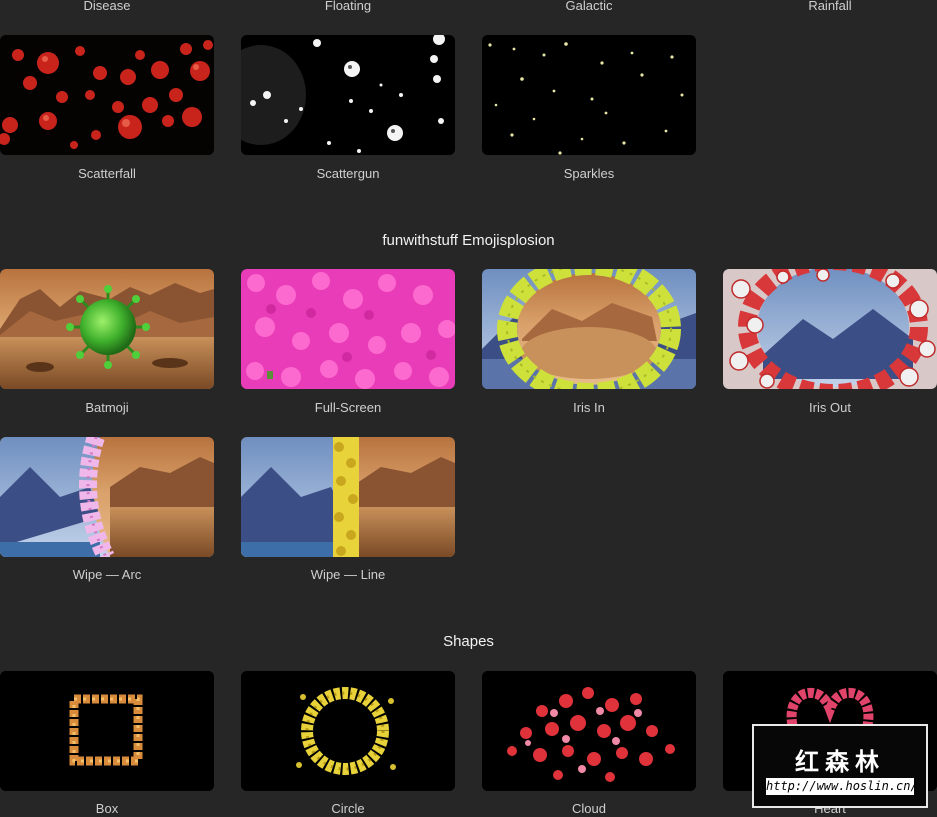 The image size is (937, 817). What do you see at coordinates (107, 407) in the screenshot?
I see `thumbnail-label: Batmoji` at bounding box center [107, 407].